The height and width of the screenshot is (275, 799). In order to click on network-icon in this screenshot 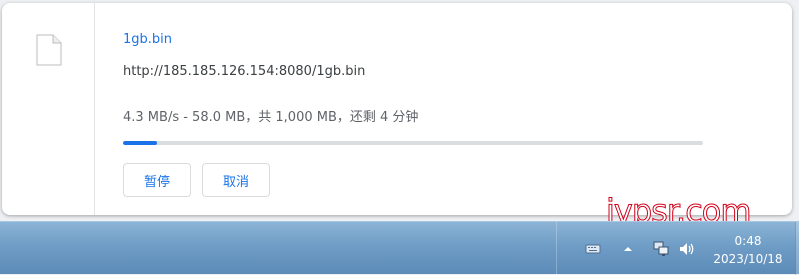, I will do `click(661, 249)`.